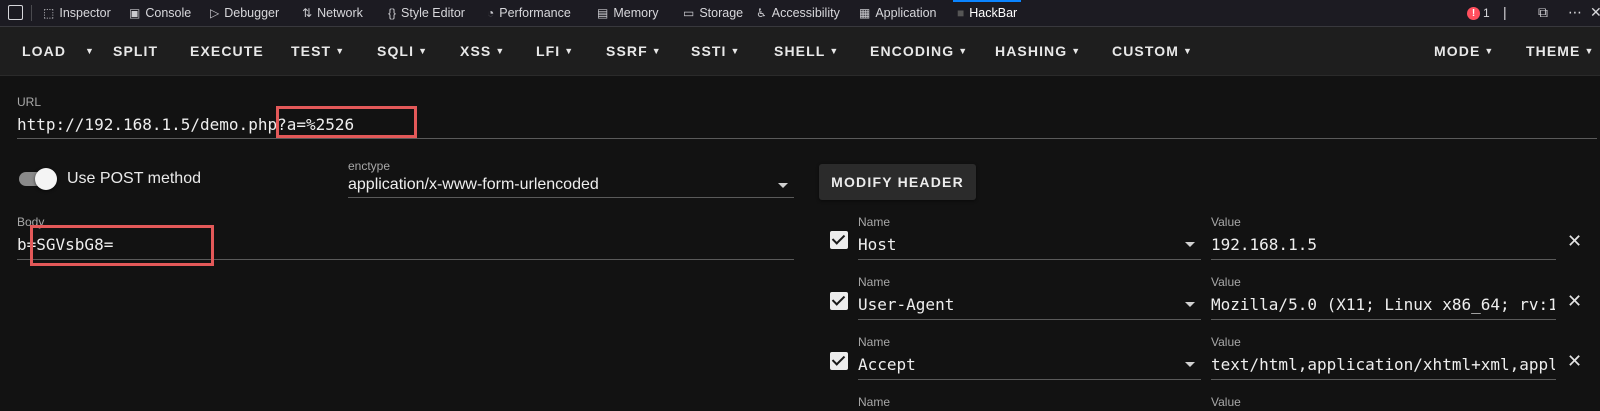  What do you see at coordinates (1560, 51) in the screenshot?
I see `theme-menu: THEME ▼` at bounding box center [1560, 51].